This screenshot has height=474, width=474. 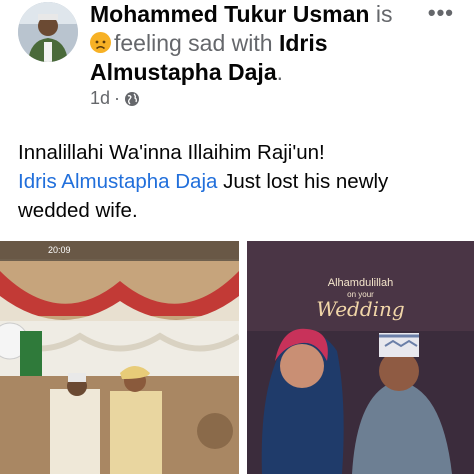 I want to click on post-line-1: Innalillahi Wa'inna Illaihim Raji'un!, so click(x=171, y=152).